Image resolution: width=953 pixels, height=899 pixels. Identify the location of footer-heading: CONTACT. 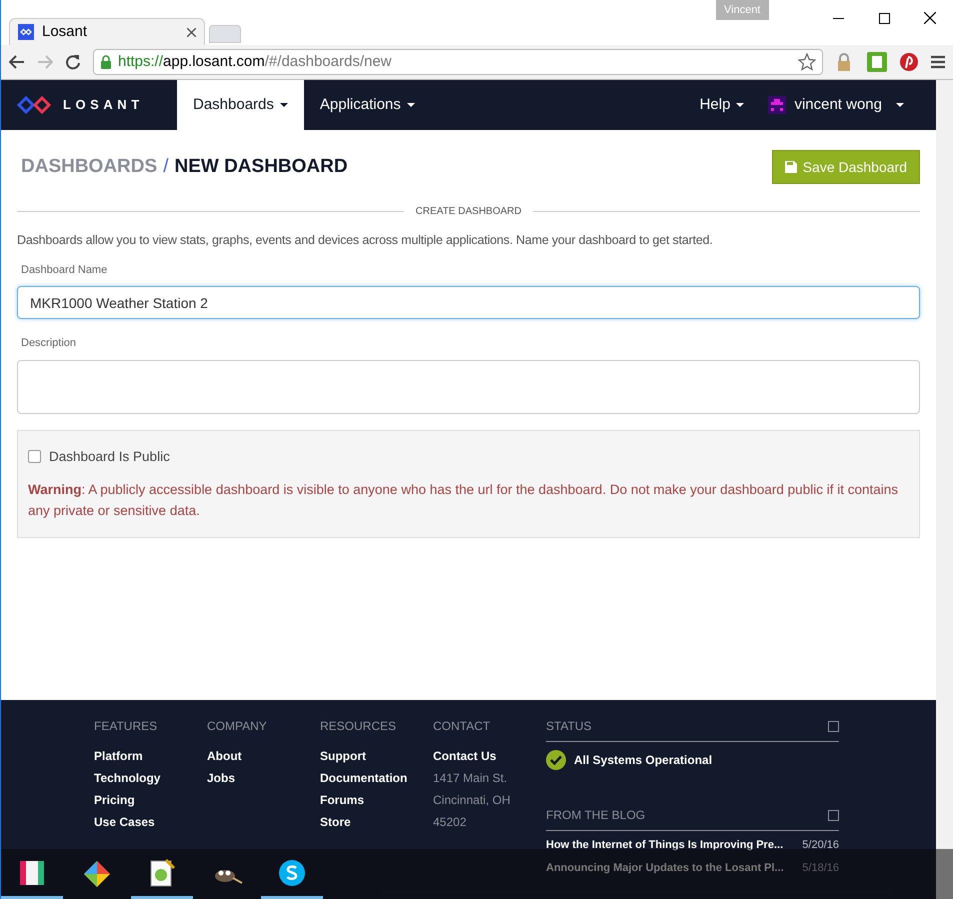
(462, 726).